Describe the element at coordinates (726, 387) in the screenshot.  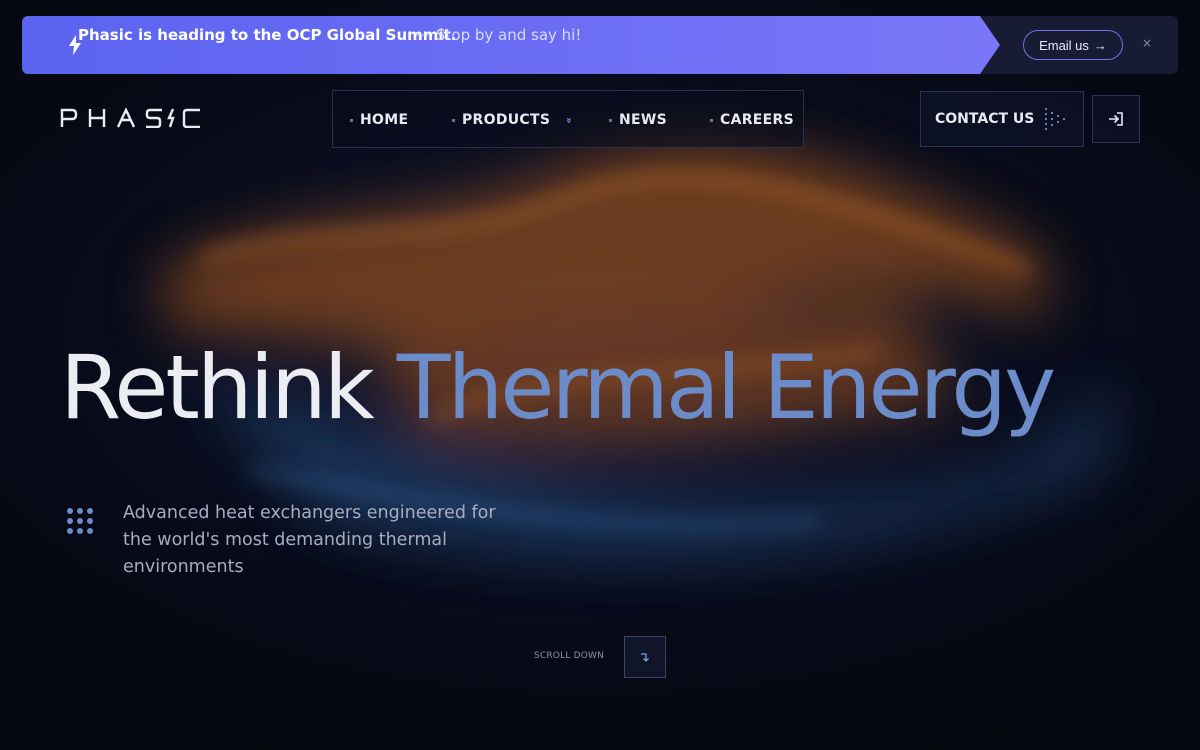
I see `hero-headline-accent: Thermal Energy` at that location.